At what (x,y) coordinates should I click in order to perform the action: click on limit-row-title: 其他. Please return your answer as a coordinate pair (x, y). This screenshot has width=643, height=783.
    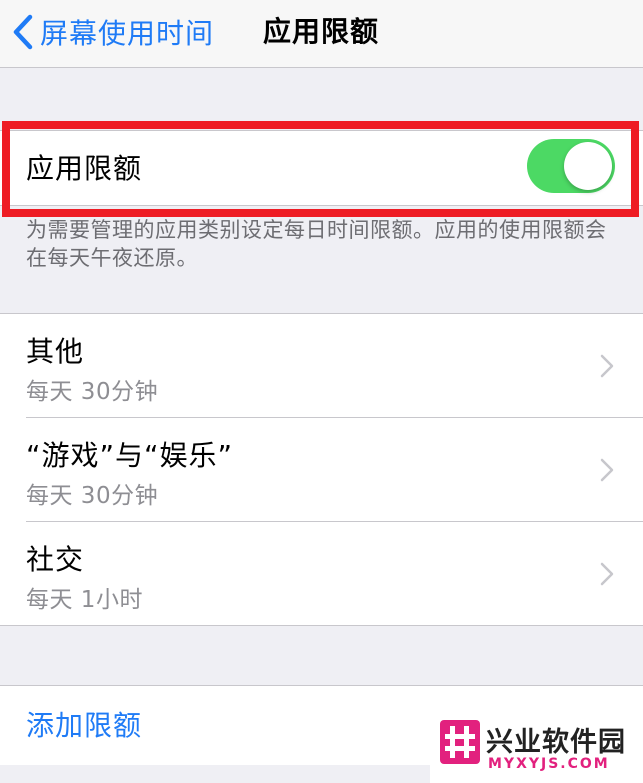
    Looking at the image, I should click on (55, 351).